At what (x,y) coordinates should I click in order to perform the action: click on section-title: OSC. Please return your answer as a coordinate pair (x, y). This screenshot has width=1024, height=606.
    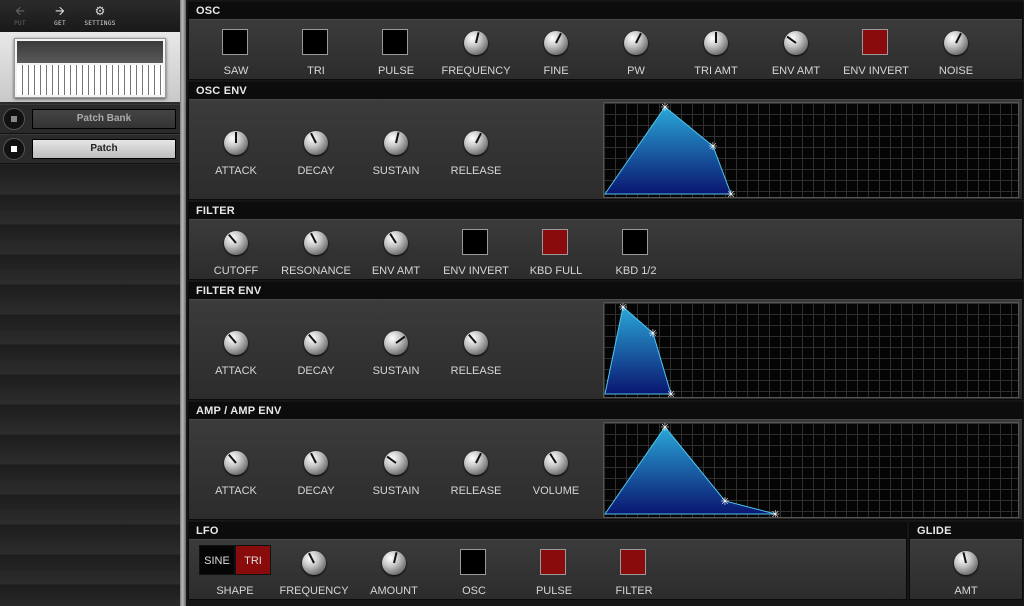
    Looking at the image, I should click on (208, 11).